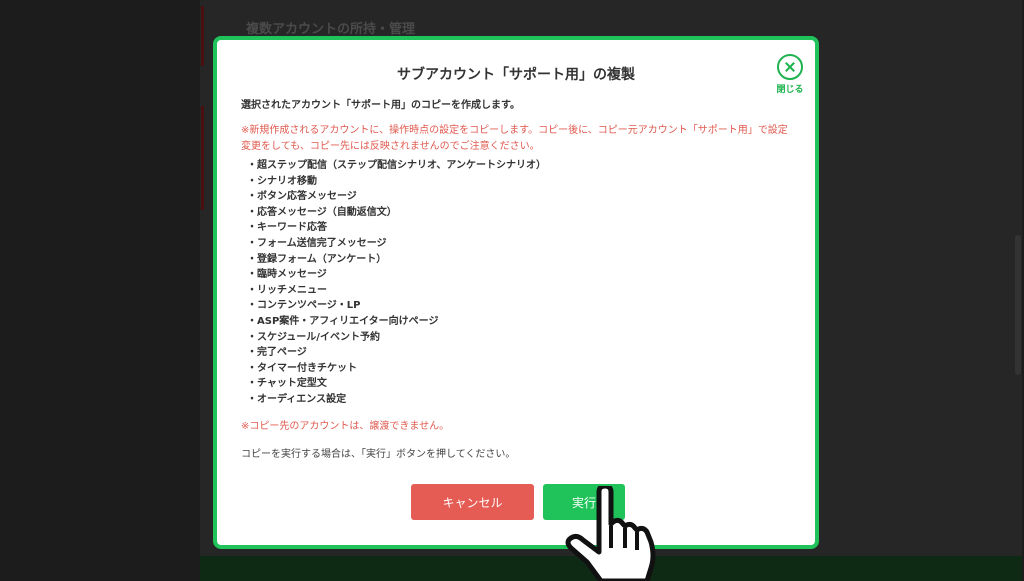 This screenshot has height=581, width=1024. What do you see at coordinates (790, 67) in the screenshot?
I see `close-icon` at bounding box center [790, 67].